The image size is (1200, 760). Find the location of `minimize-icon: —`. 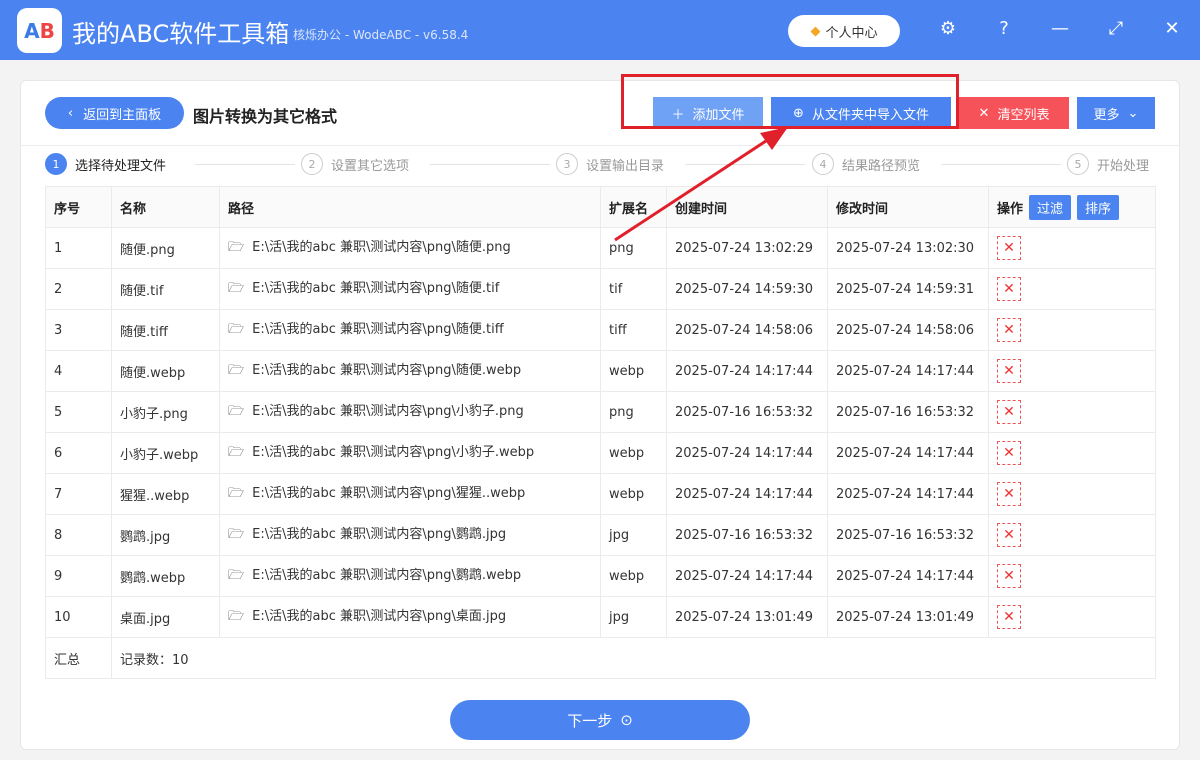

minimize-icon: — is located at coordinates (1060, 28).